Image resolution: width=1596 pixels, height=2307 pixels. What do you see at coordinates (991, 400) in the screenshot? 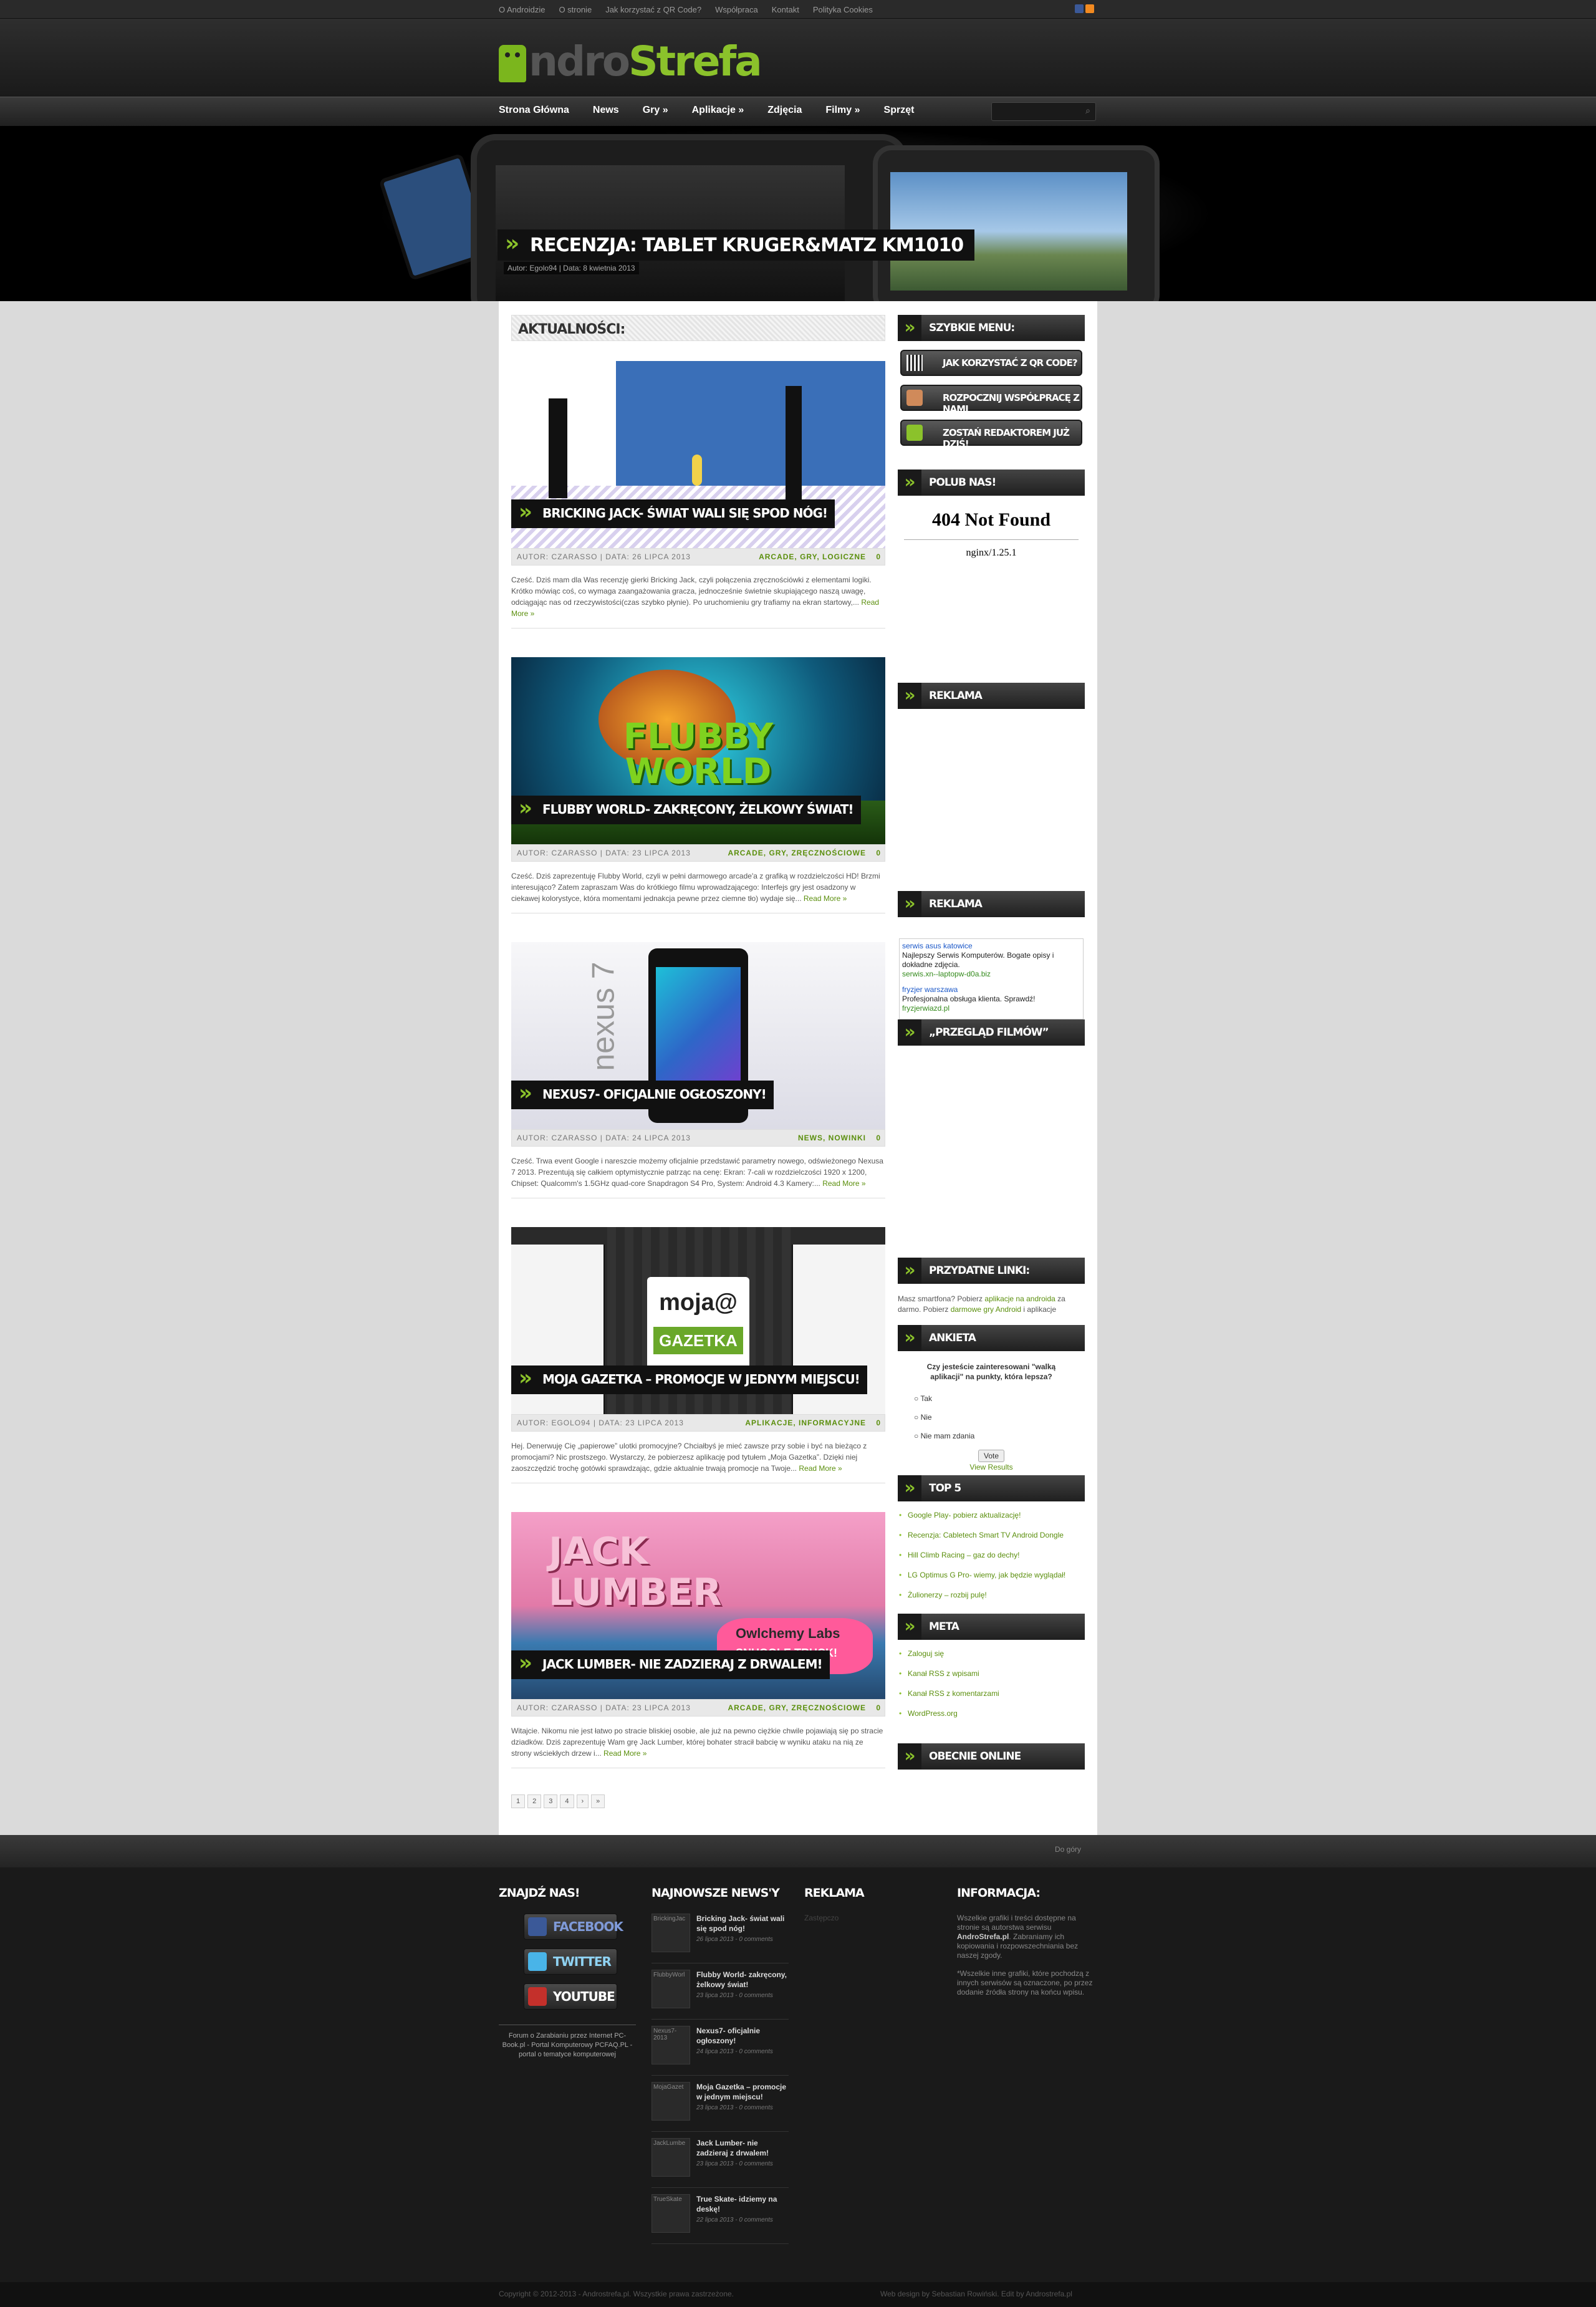
I see `cooperation-button: Rozpocznij współpracę z nami` at bounding box center [991, 400].